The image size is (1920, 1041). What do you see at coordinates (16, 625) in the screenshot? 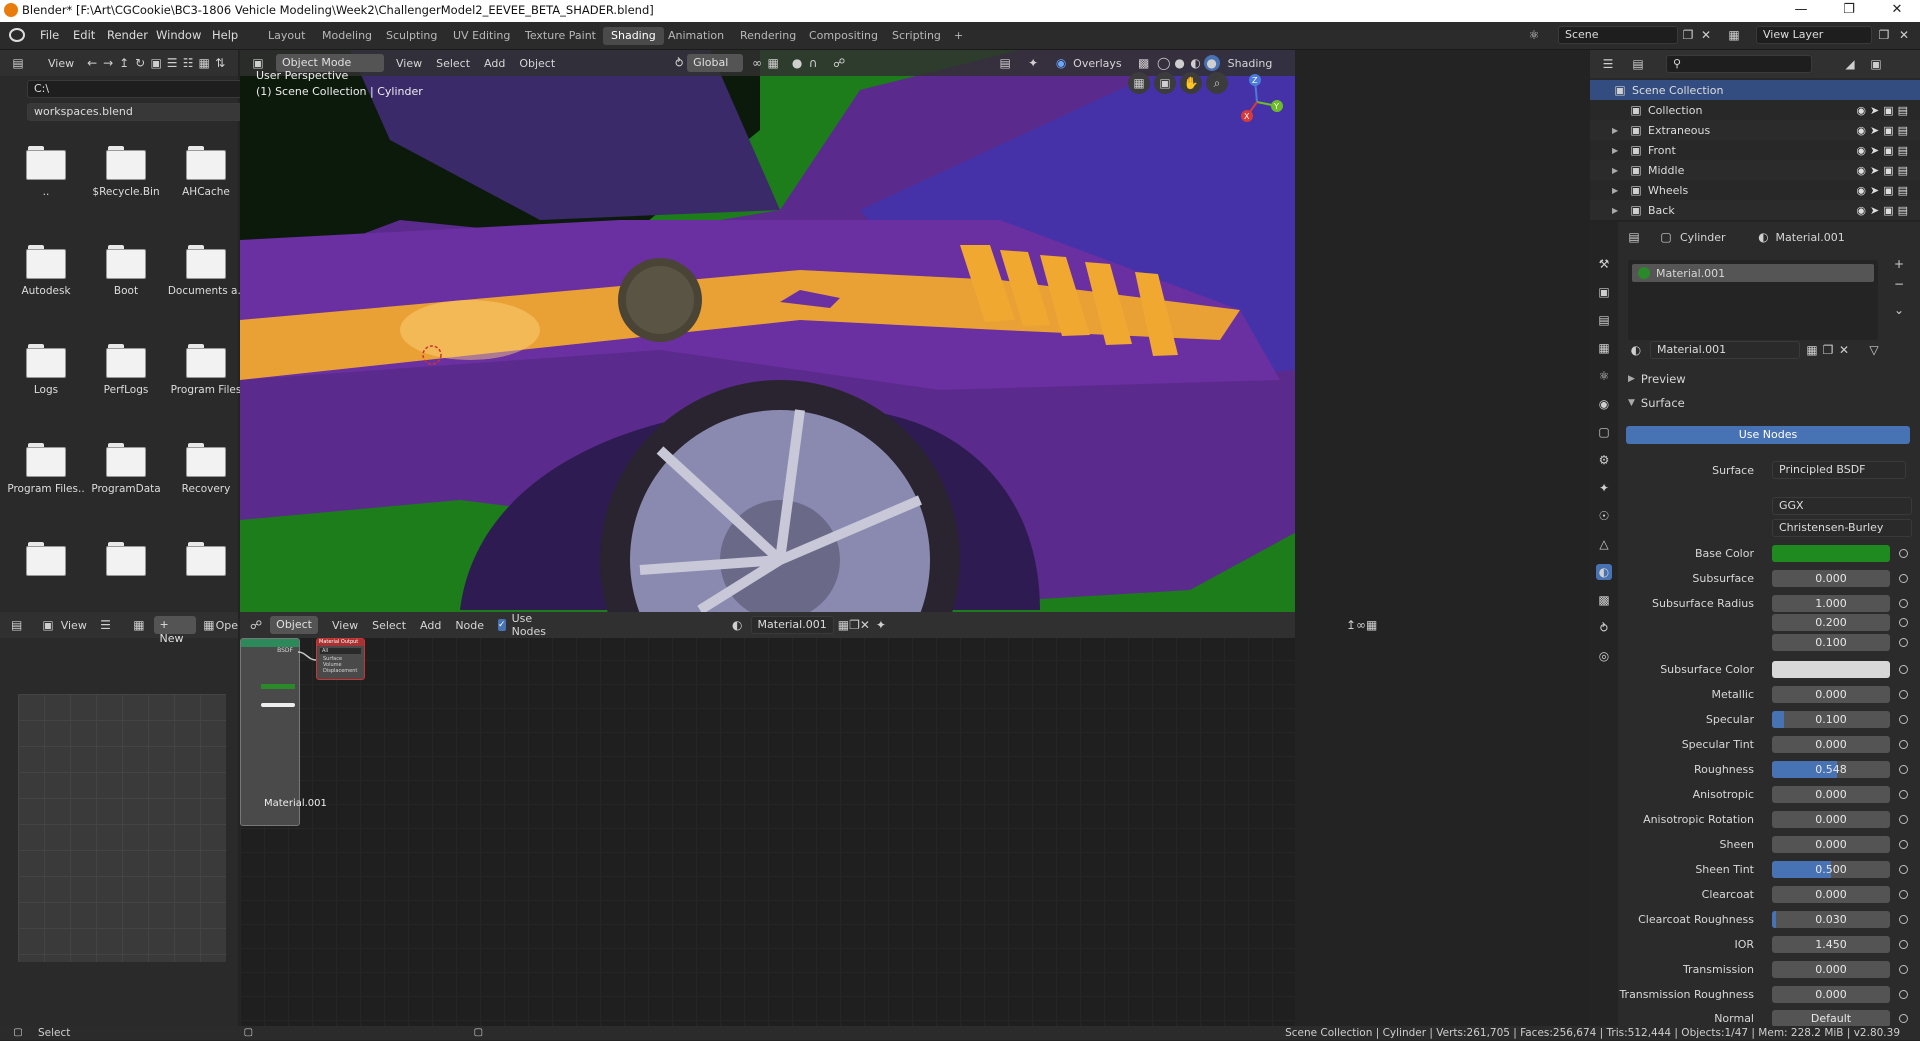
I see `image-editor-type-icon: ▤` at bounding box center [16, 625].